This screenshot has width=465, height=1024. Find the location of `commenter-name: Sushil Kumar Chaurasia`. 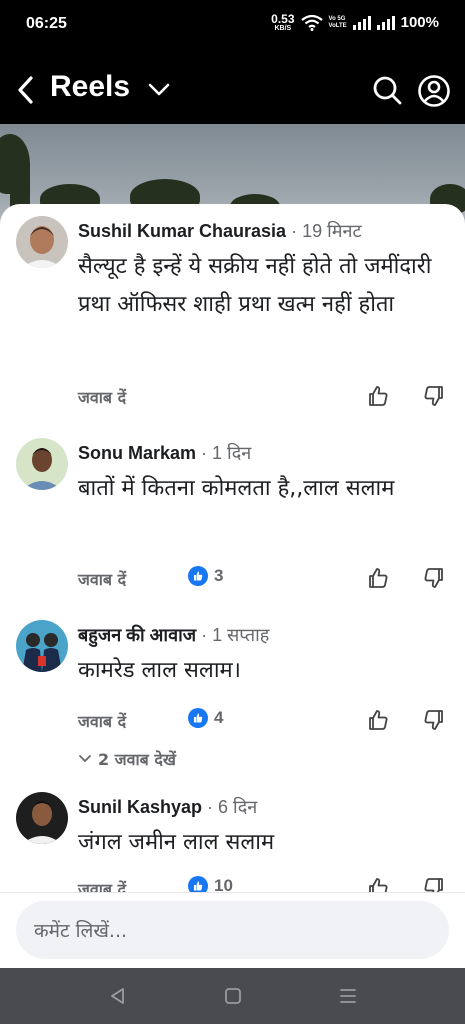

commenter-name: Sushil Kumar Chaurasia is located at coordinates (182, 231).